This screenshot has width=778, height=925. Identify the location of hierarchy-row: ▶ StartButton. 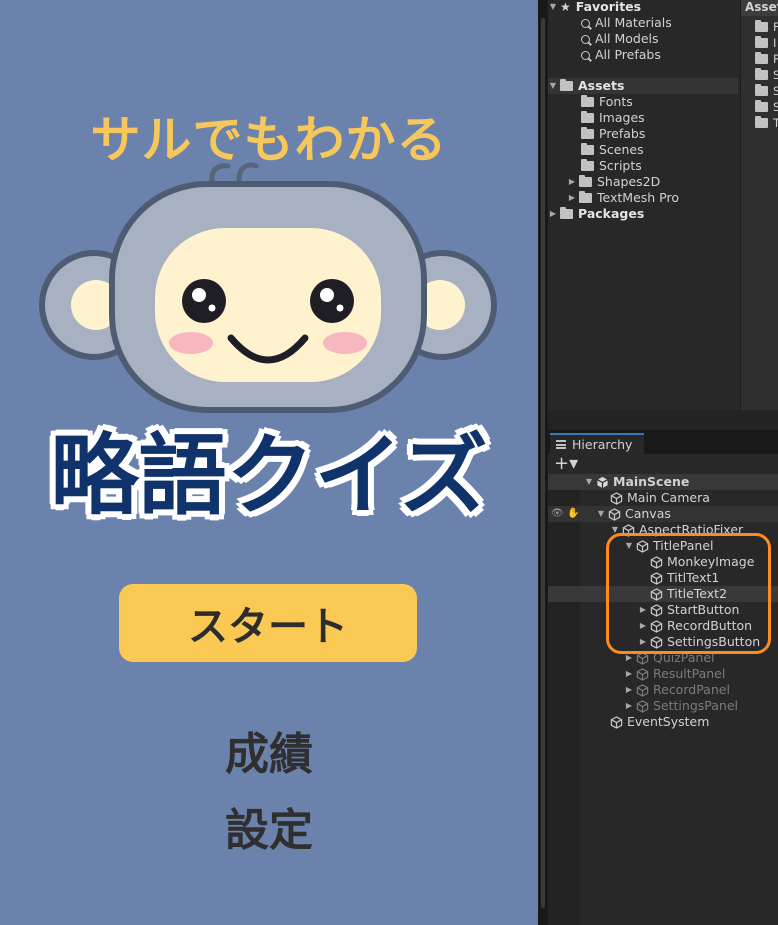
(663, 610).